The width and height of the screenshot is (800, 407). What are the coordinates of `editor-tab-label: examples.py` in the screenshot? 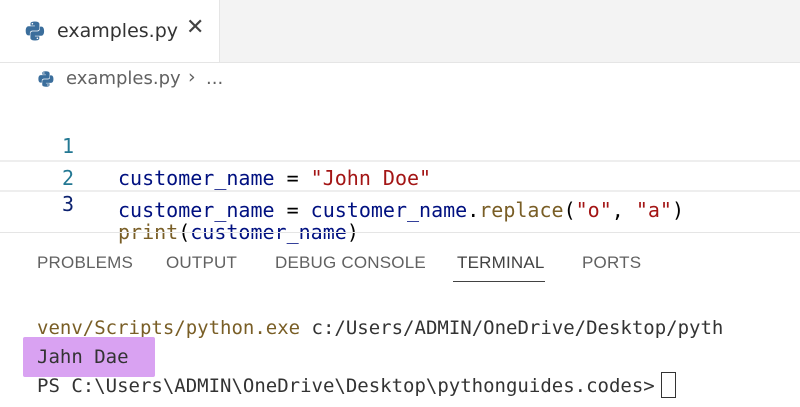 It's located at (118, 31).